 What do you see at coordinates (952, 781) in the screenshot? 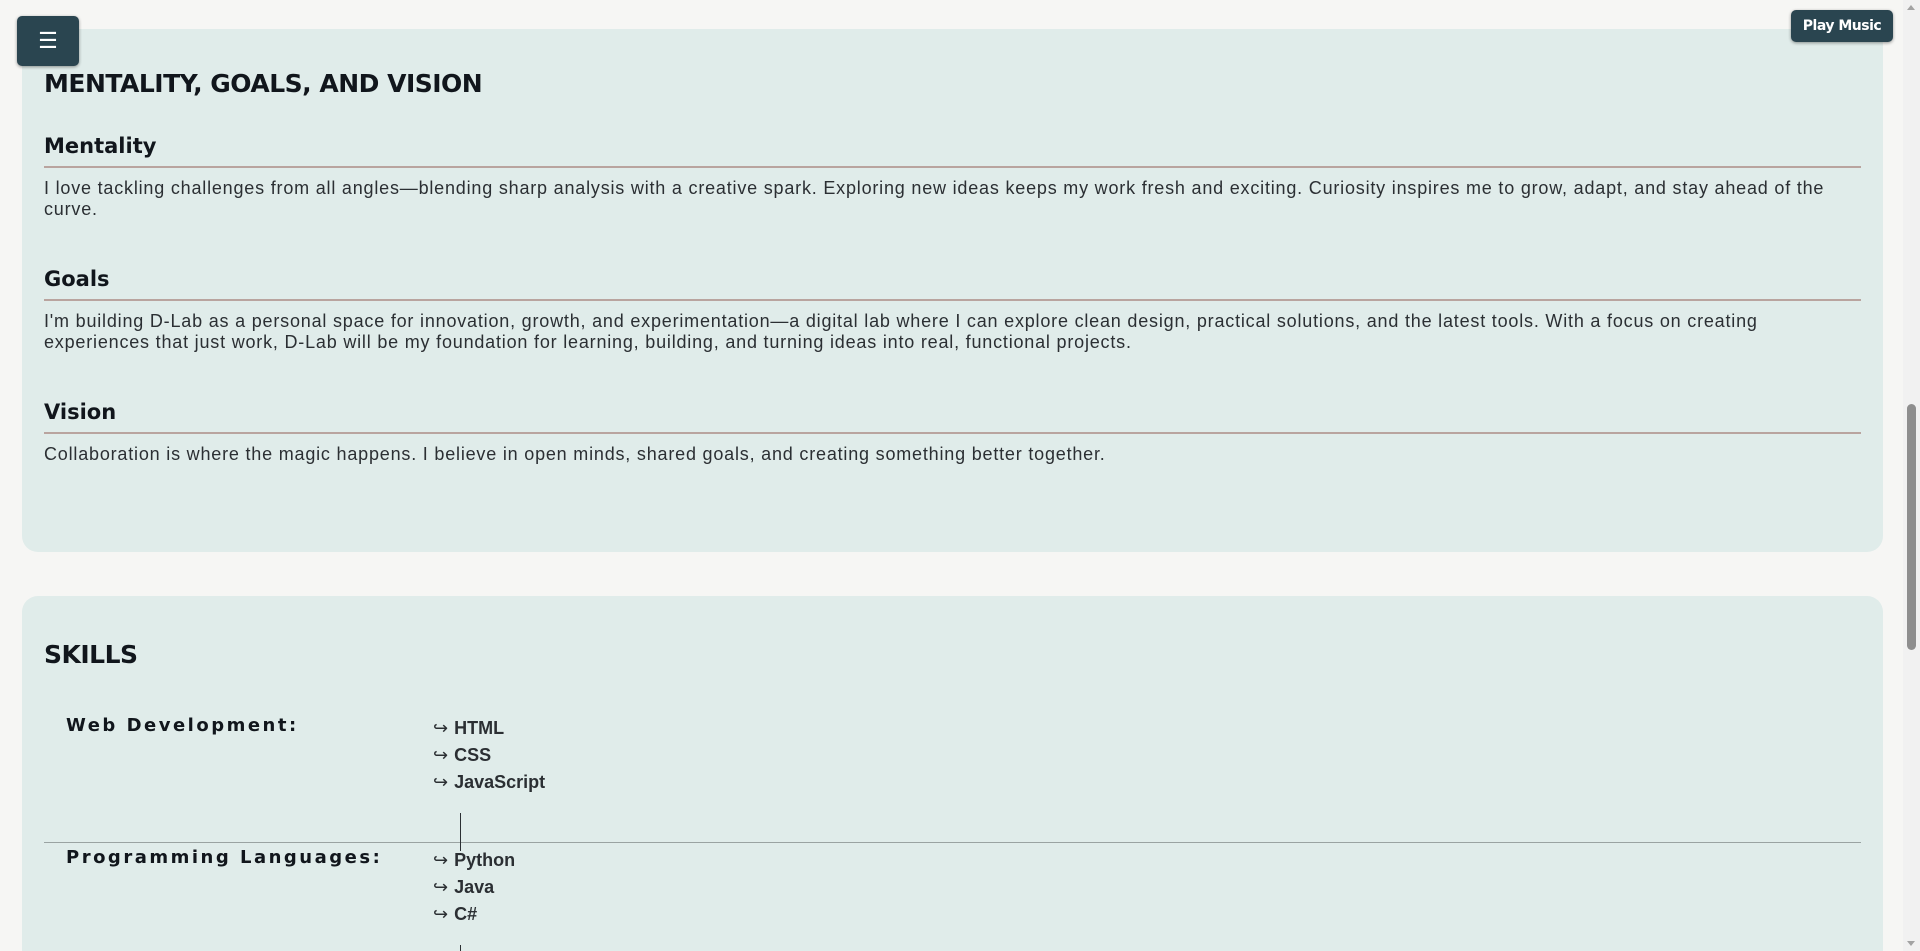
I see `skill-row-web-development: Web Development: ↪ HTML ↪ CSS ↪ JavaScript` at bounding box center [952, 781].